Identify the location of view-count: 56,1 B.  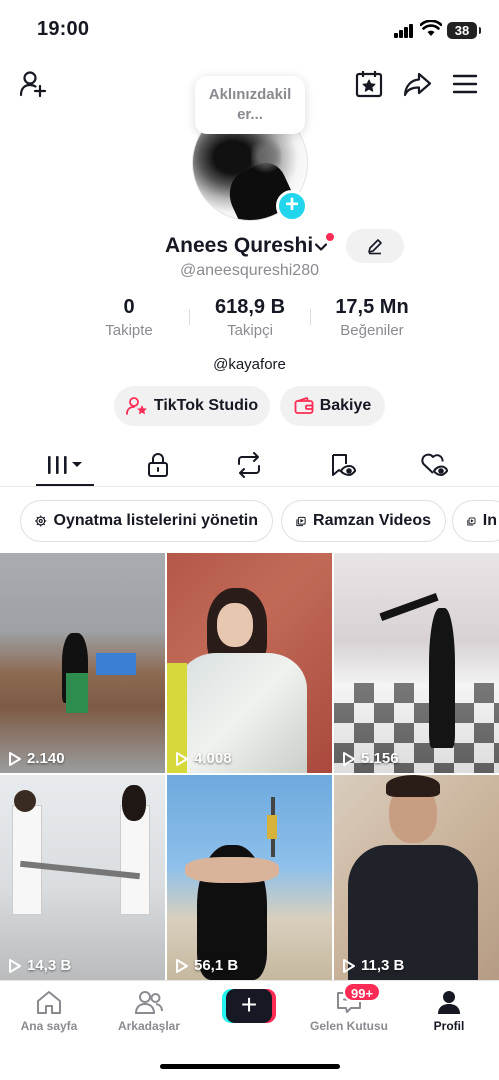
(206, 965).